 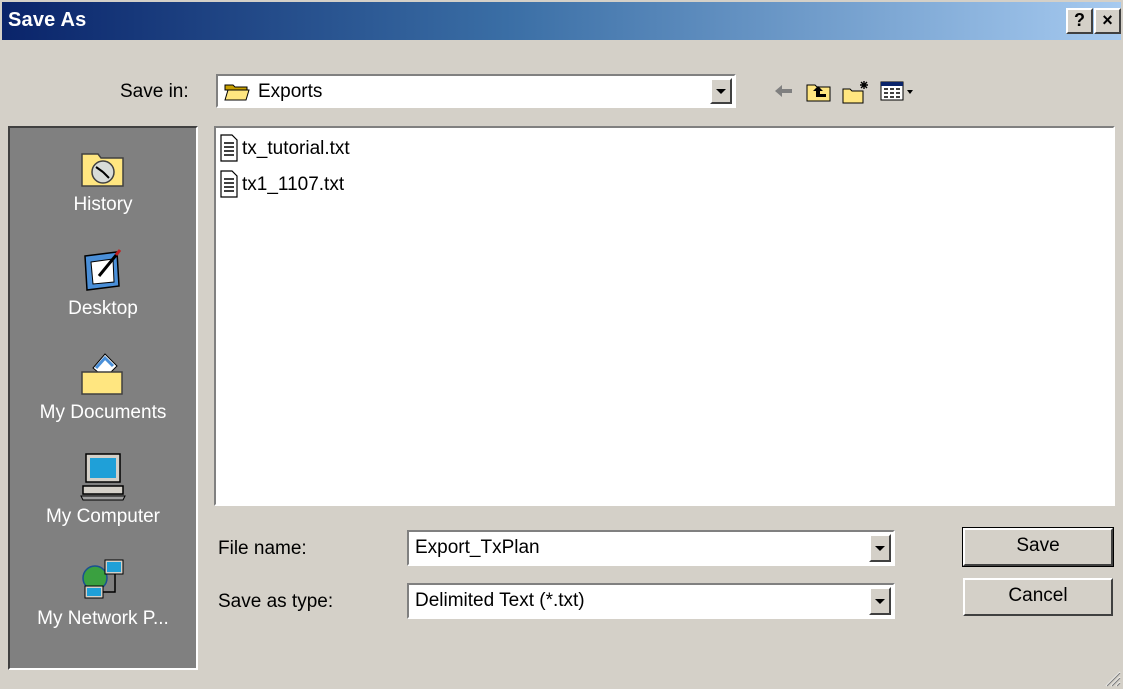 I want to click on save-as-type-value: Delimited Text (*.txt), so click(x=500, y=600).